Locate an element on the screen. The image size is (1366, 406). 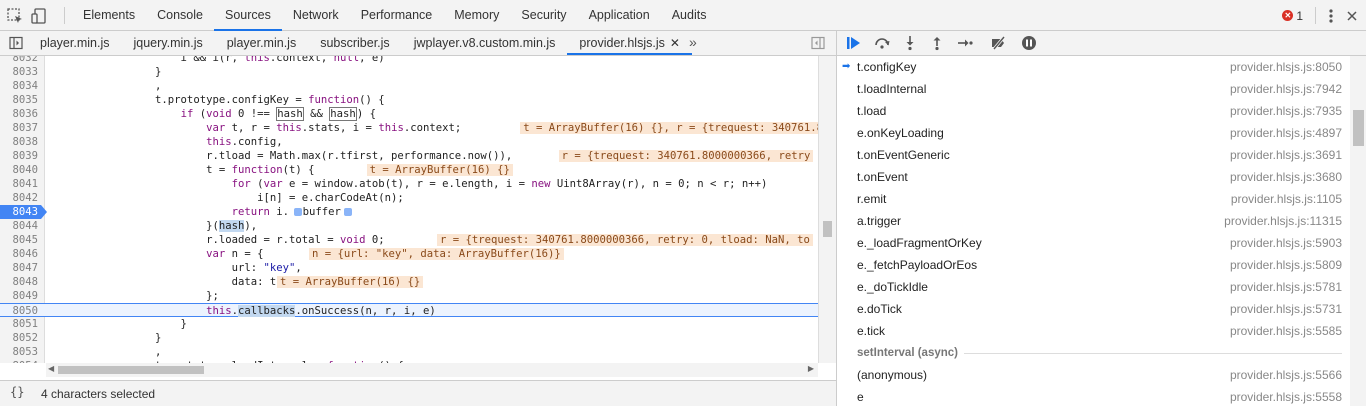
line-number: 8052 is located at coordinates (20, 338).